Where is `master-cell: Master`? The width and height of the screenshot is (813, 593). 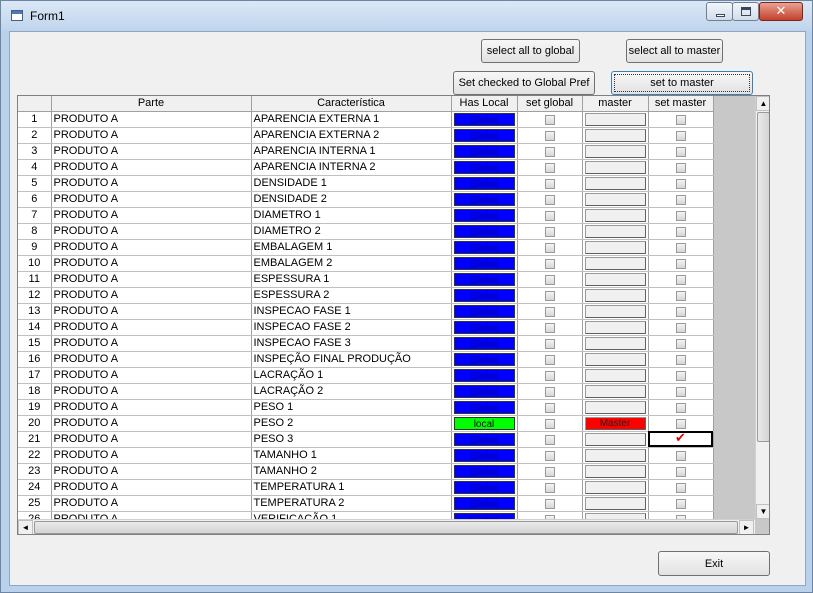 master-cell: Master is located at coordinates (615, 423).